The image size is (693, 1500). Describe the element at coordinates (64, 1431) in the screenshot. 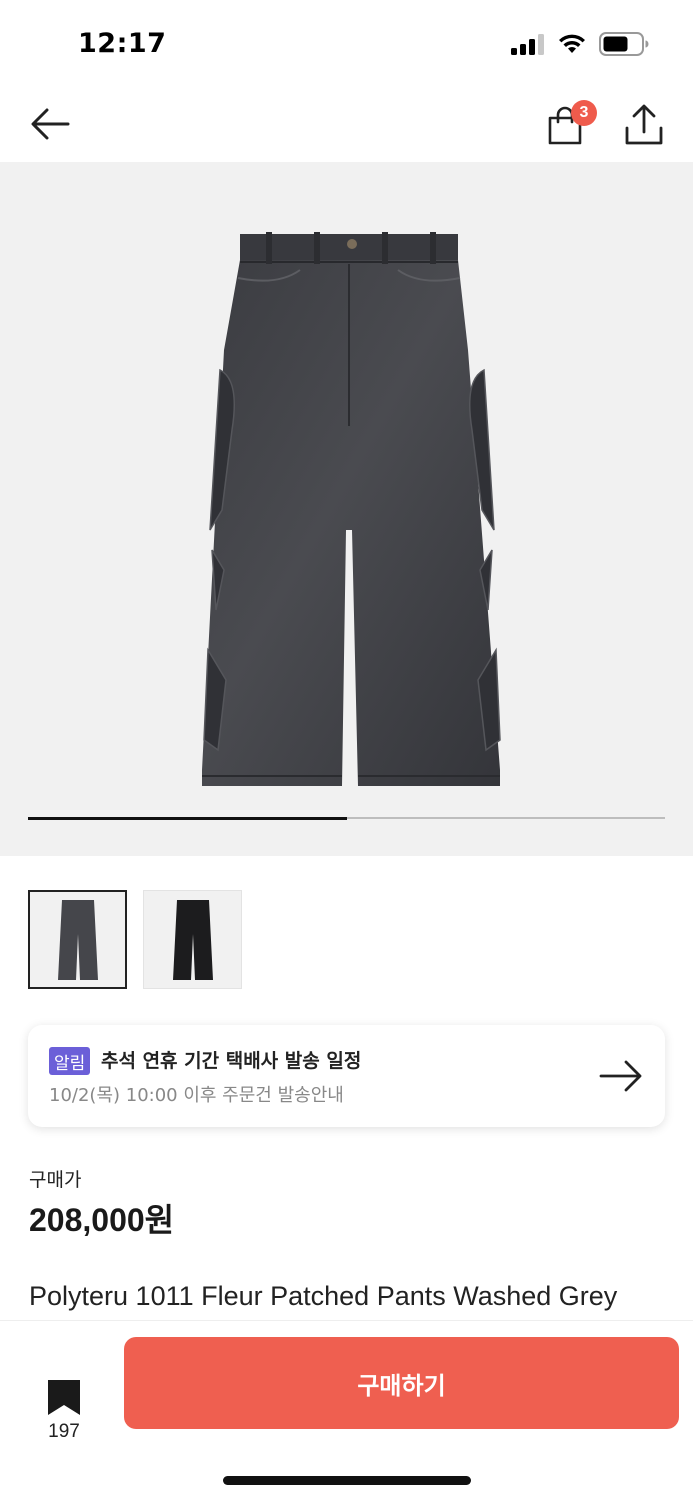

I see `bookmark-count: 197` at that location.